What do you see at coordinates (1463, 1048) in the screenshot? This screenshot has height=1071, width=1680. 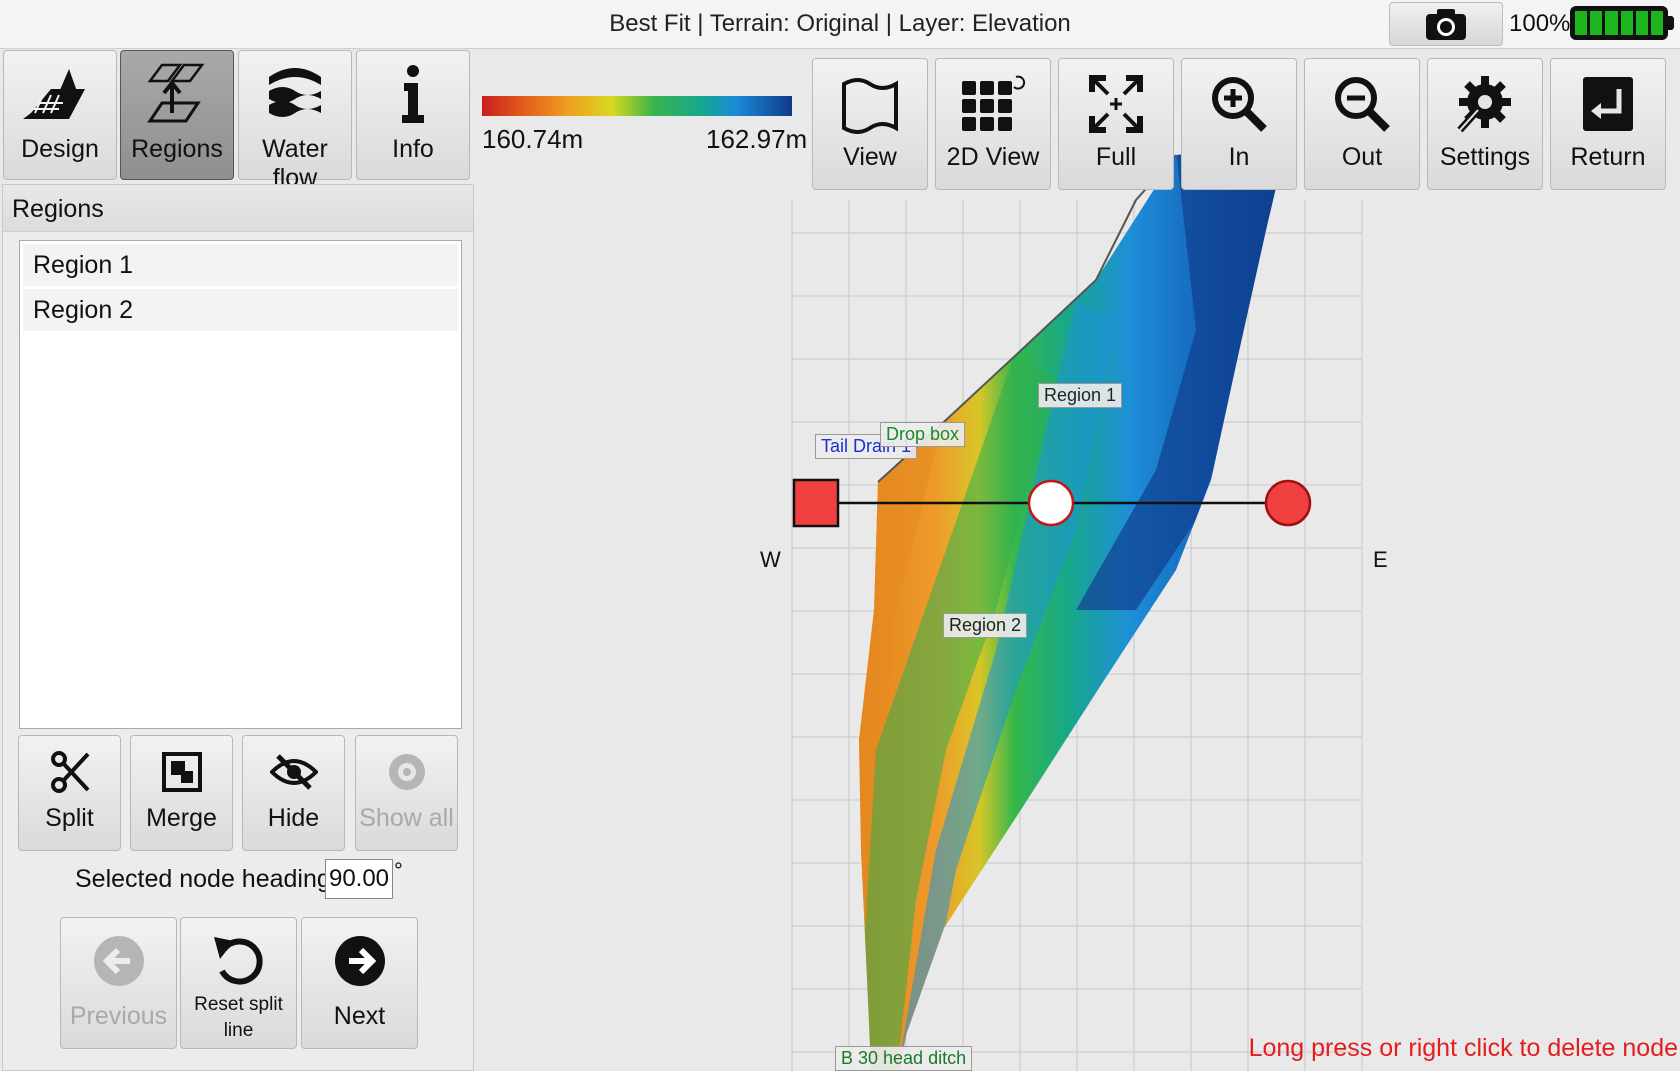 I see `delete-node-hint: Long press or right click to delete node` at bounding box center [1463, 1048].